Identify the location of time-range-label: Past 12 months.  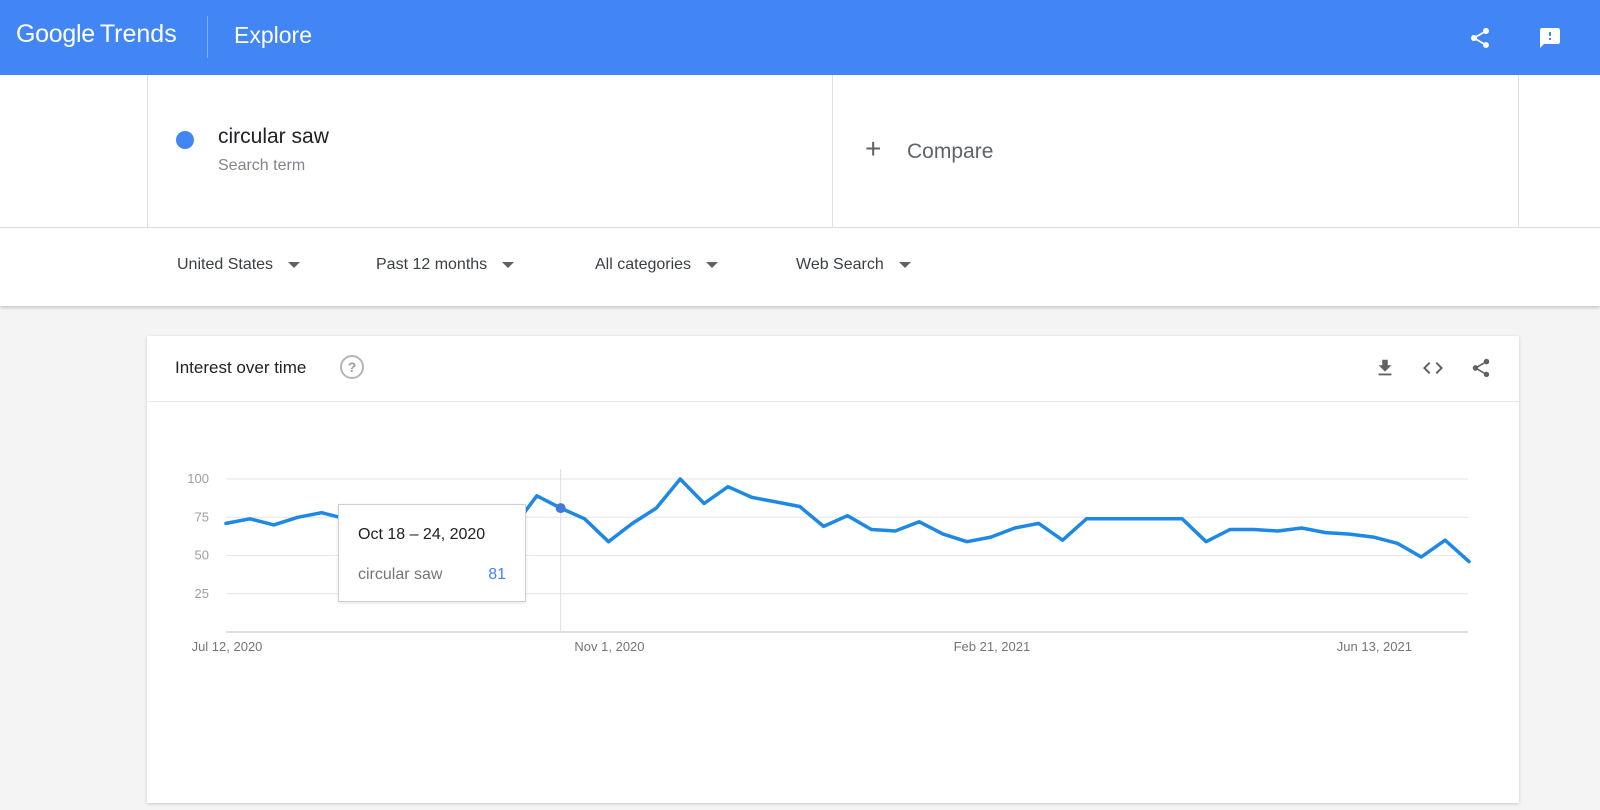
(432, 264).